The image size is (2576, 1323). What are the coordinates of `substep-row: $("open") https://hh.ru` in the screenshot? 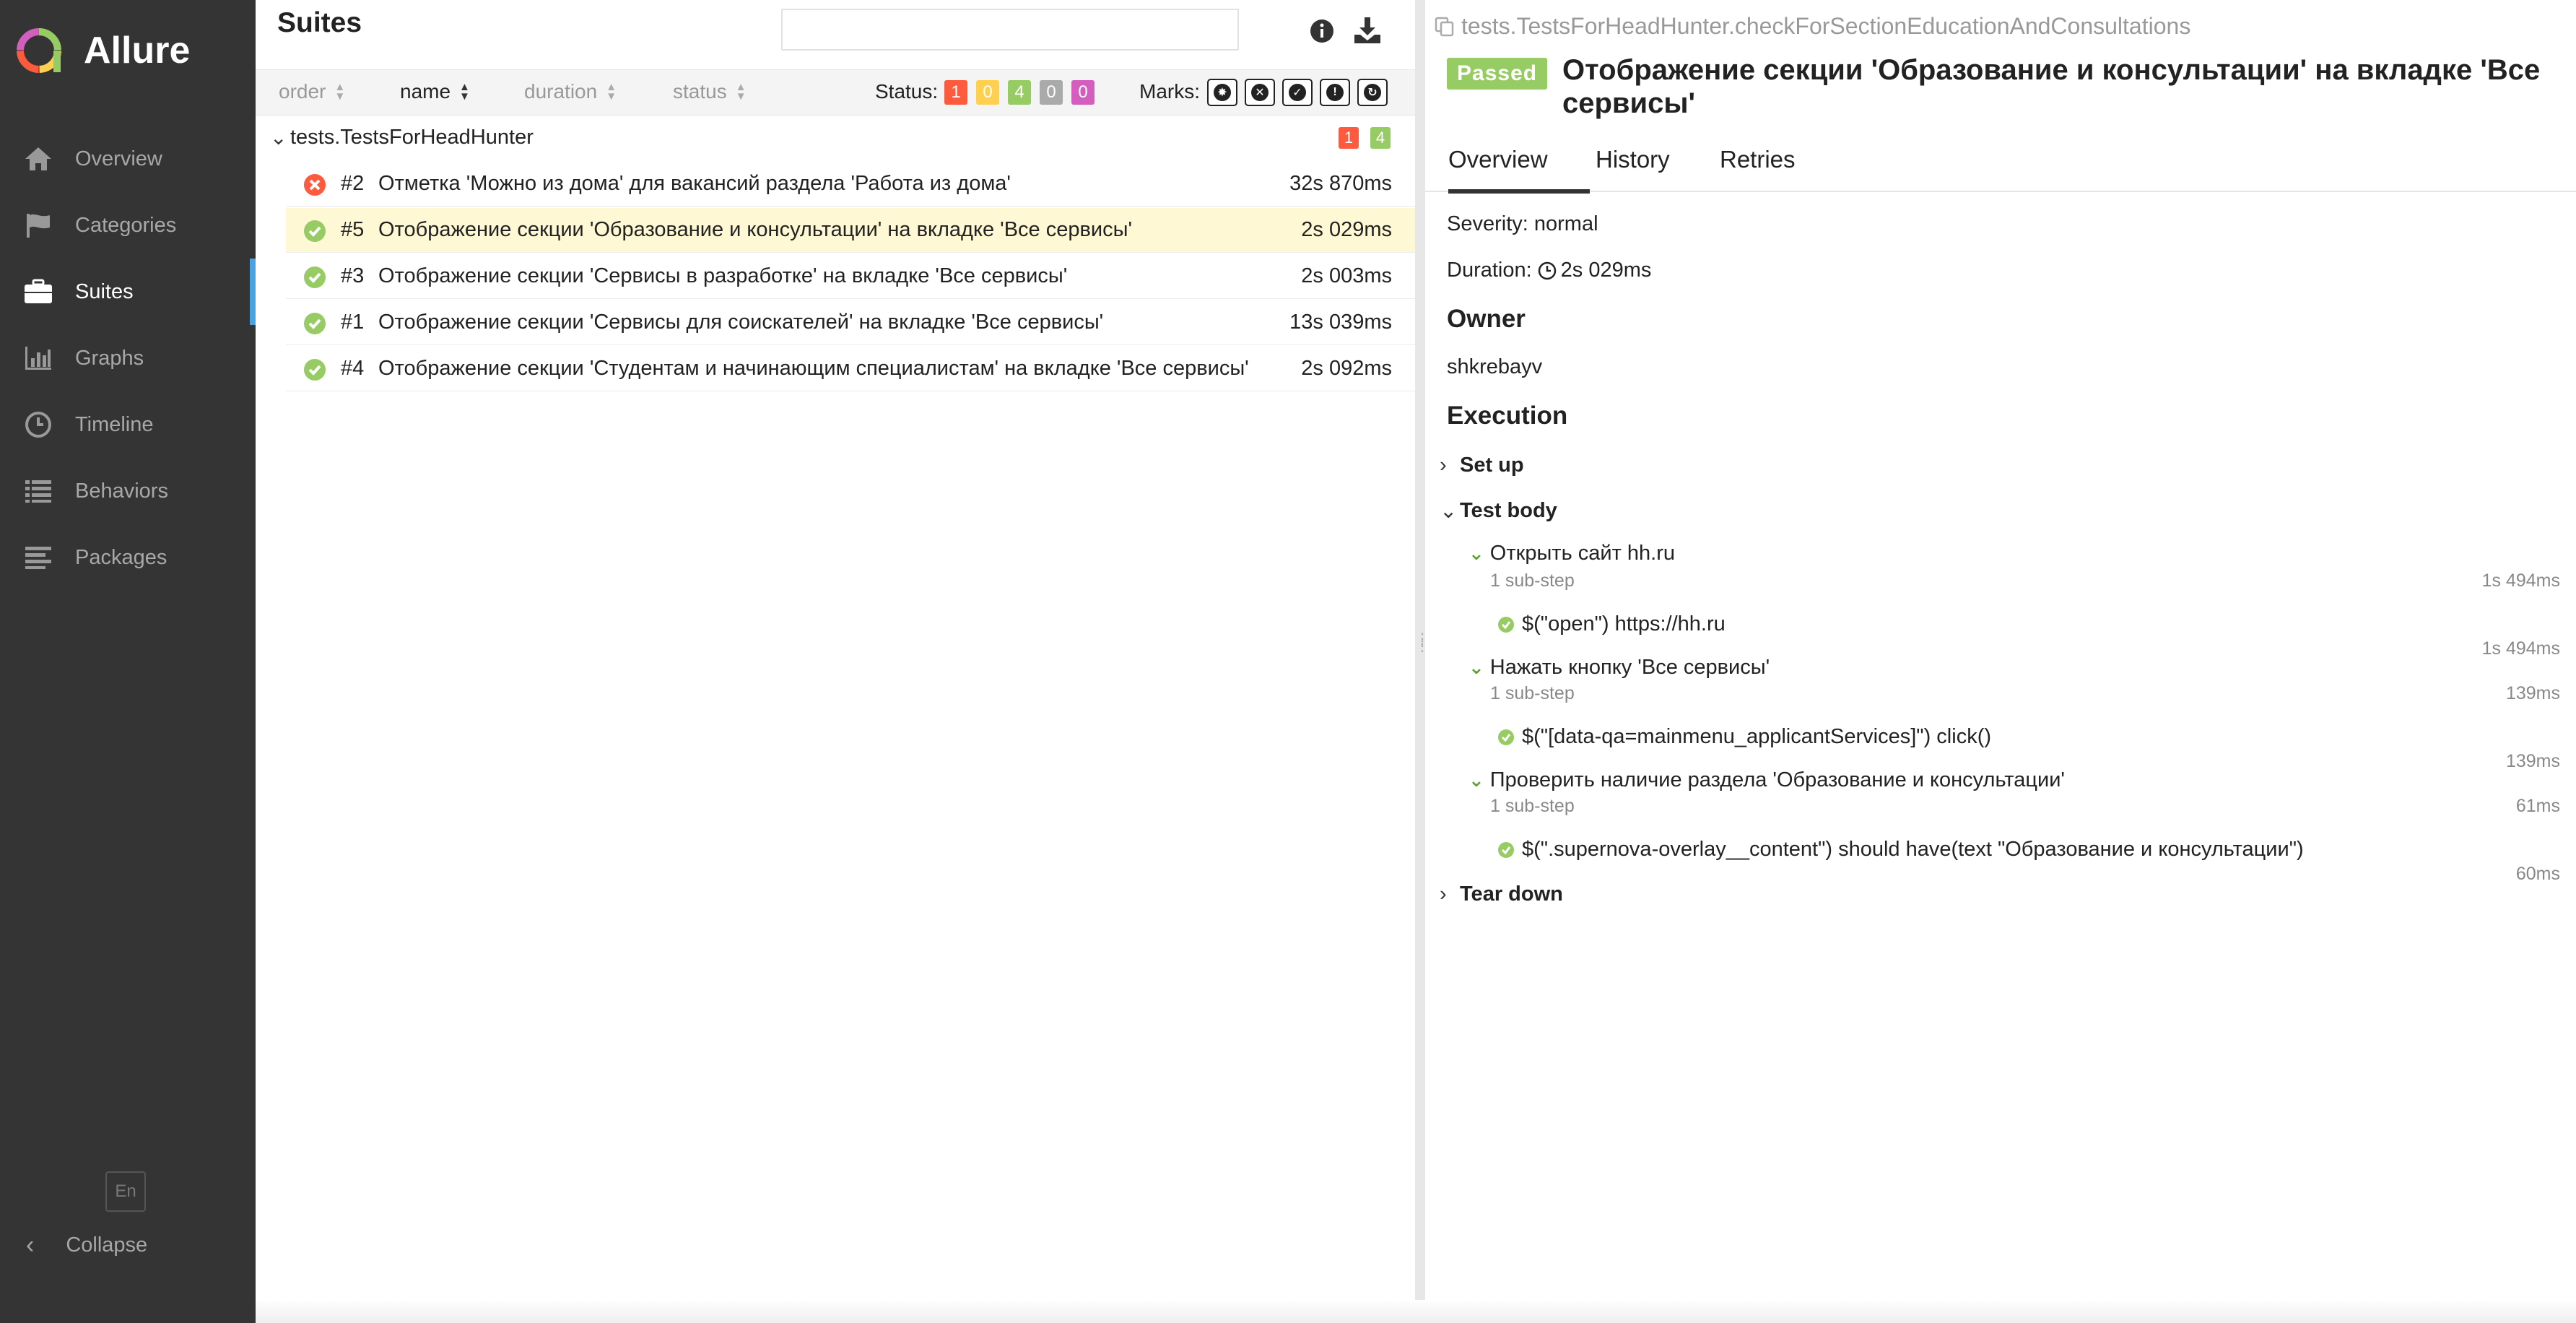 It's located at (1611, 624).